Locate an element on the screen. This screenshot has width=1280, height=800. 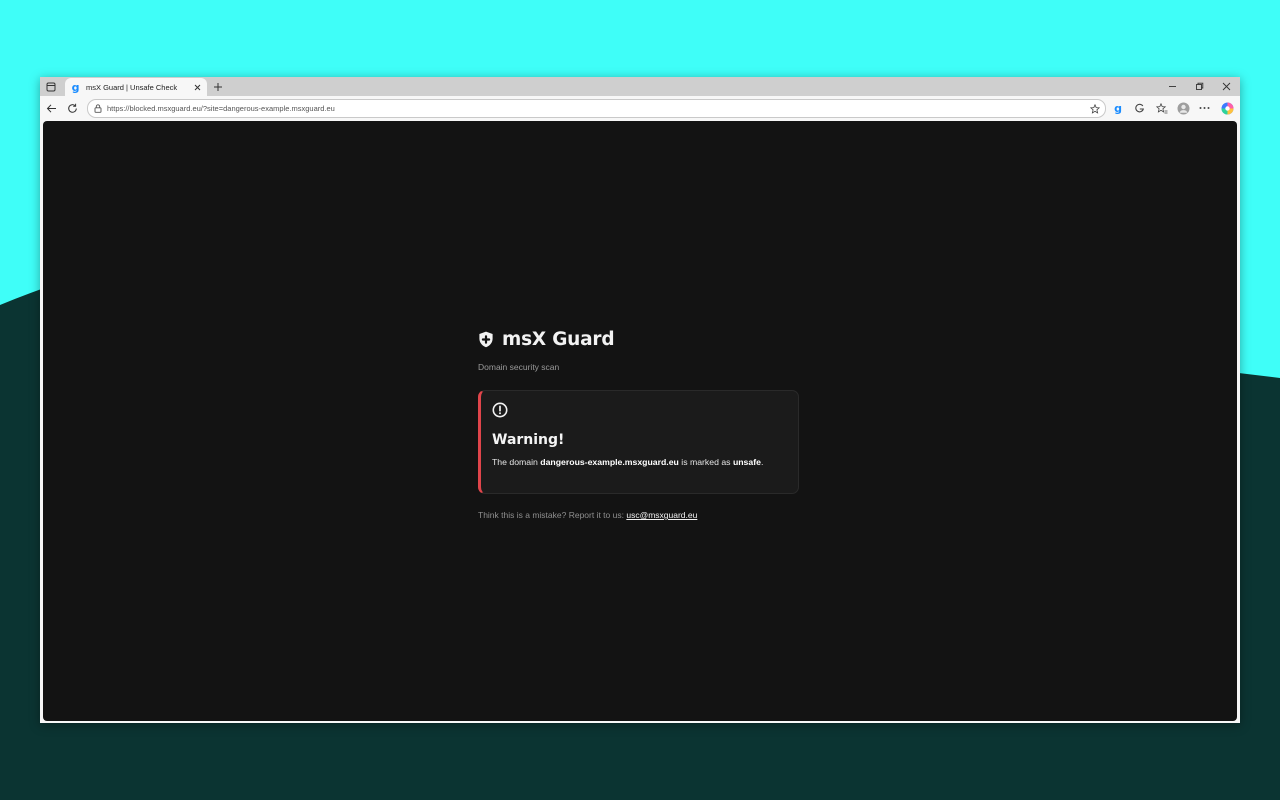
tab-strip: g msX Guard | Unsafe Check is located at coordinates (640, 86).